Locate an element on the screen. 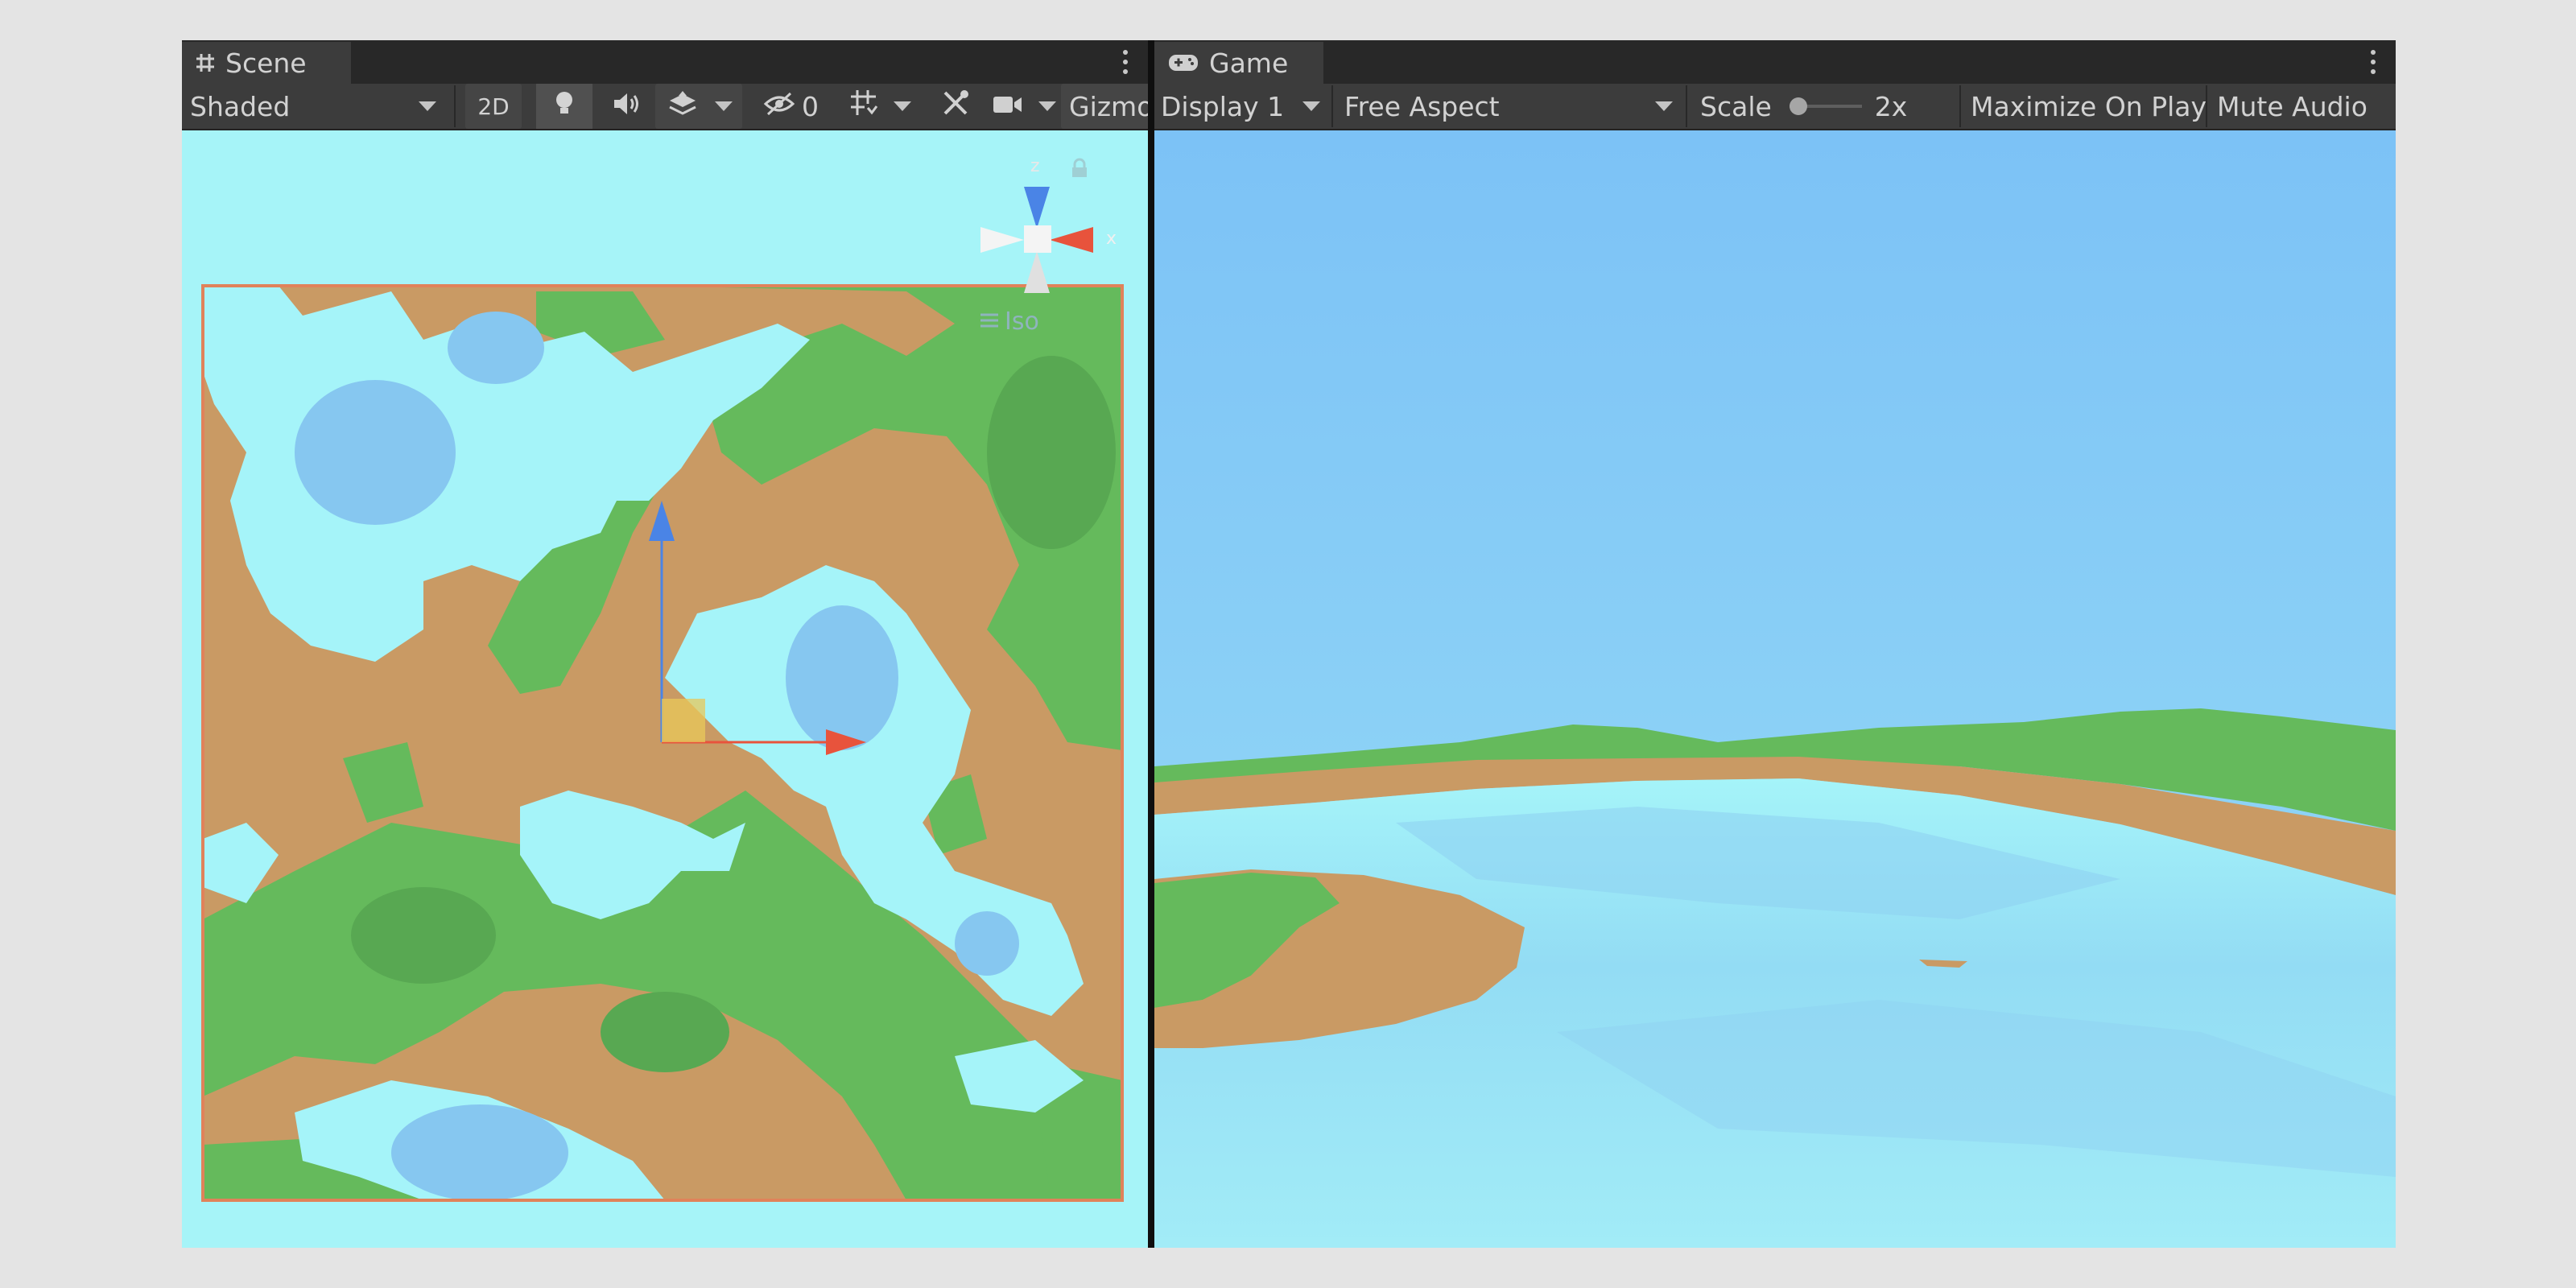  grid-dropdown-caret-icon is located at coordinates (902, 106).